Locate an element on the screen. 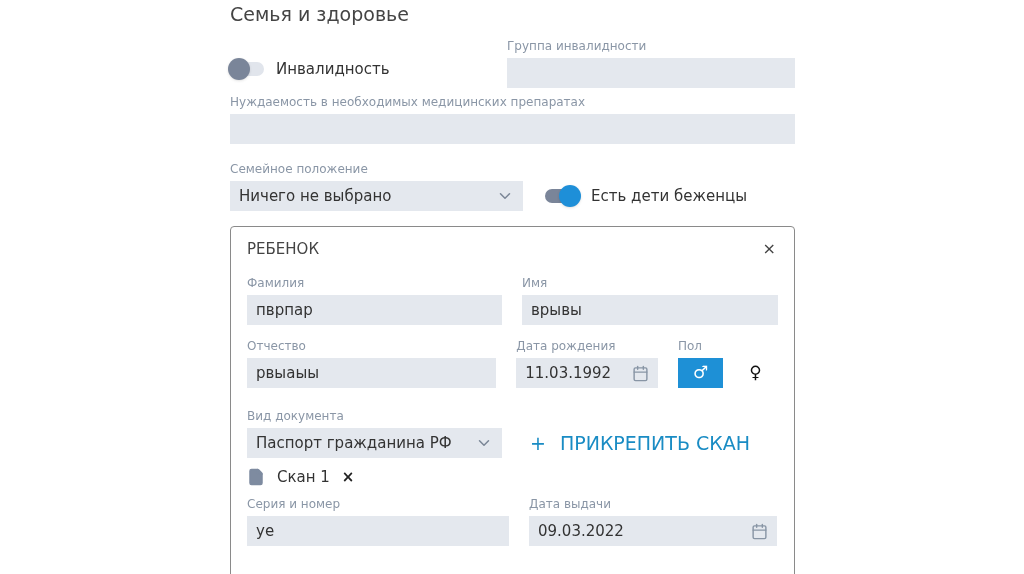 Image resolution: width=1024 pixels, height=574 pixels. field-label: Вид документа is located at coordinates (296, 416).